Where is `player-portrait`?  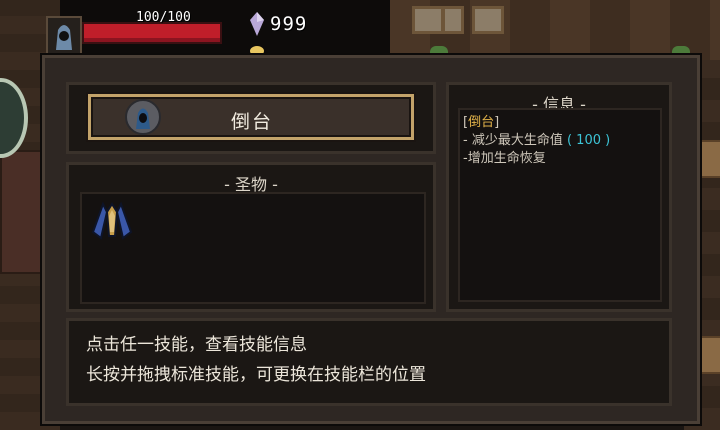
player-portrait is located at coordinates (64, 36).